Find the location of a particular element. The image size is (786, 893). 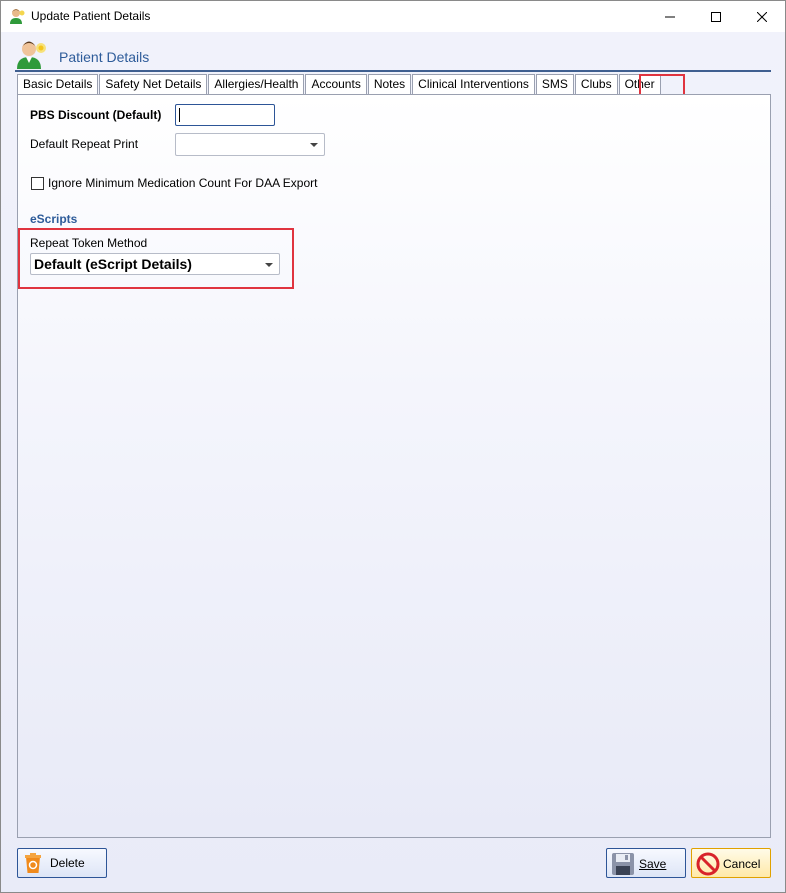

title-bar: Update Patient Details is located at coordinates (393, 16).